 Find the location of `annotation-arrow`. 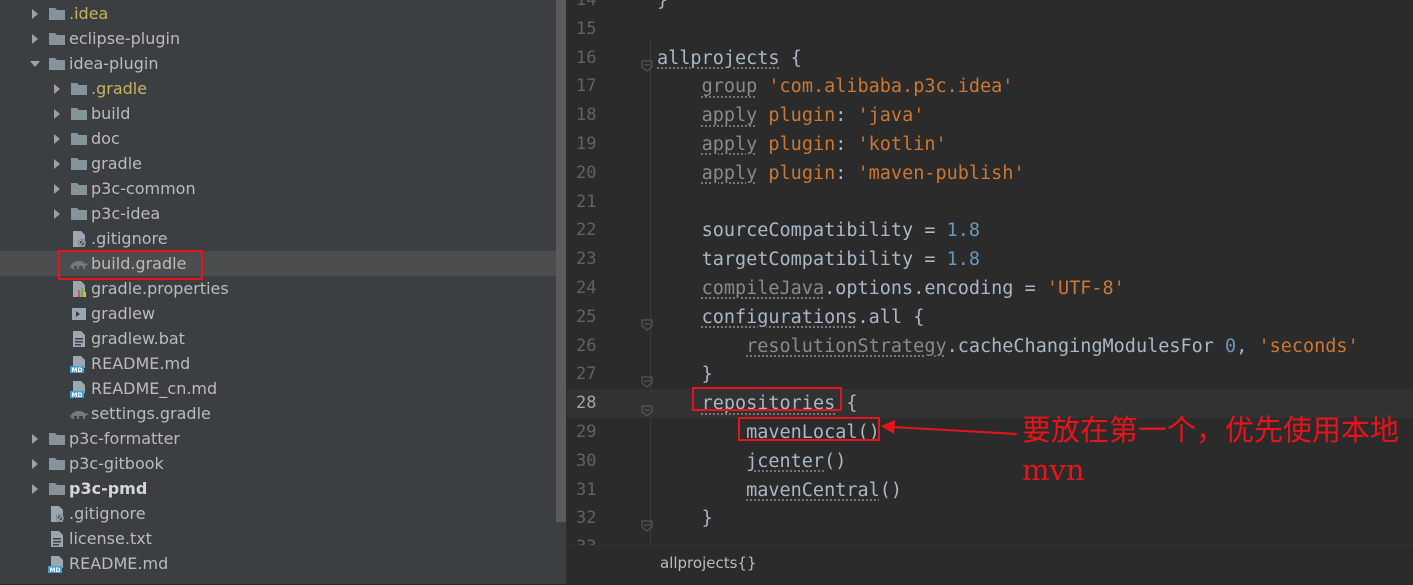

annotation-arrow is located at coordinates (949, 427).